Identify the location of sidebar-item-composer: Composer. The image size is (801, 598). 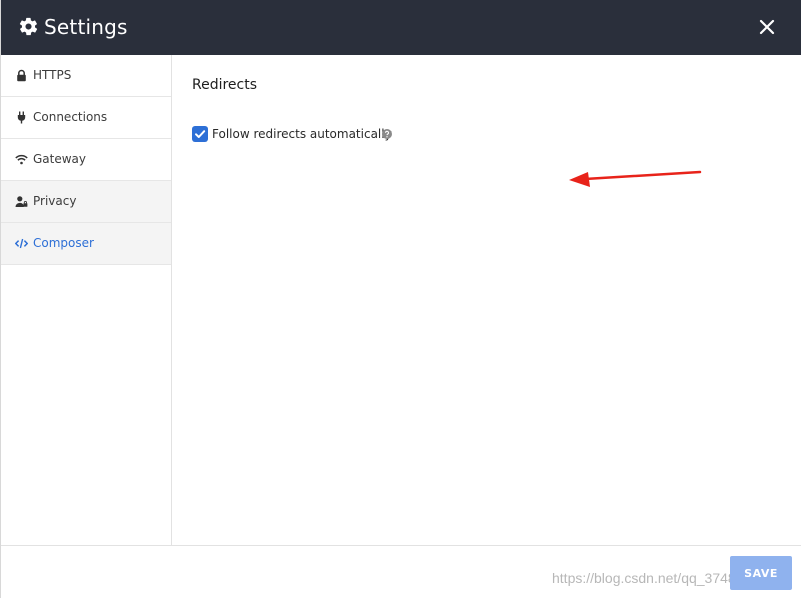
(86, 244).